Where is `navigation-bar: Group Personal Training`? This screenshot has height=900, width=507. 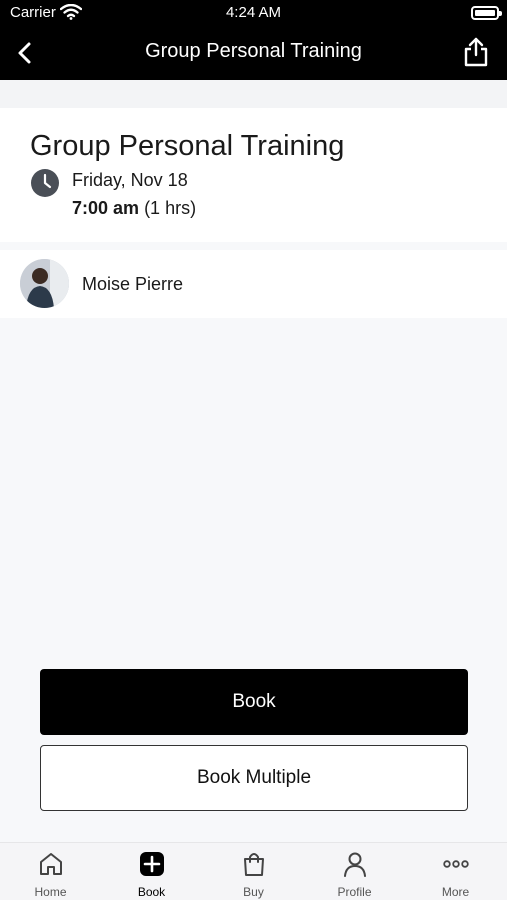 navigation-bar: Group Personal Training is located at coordinates (253, 53).